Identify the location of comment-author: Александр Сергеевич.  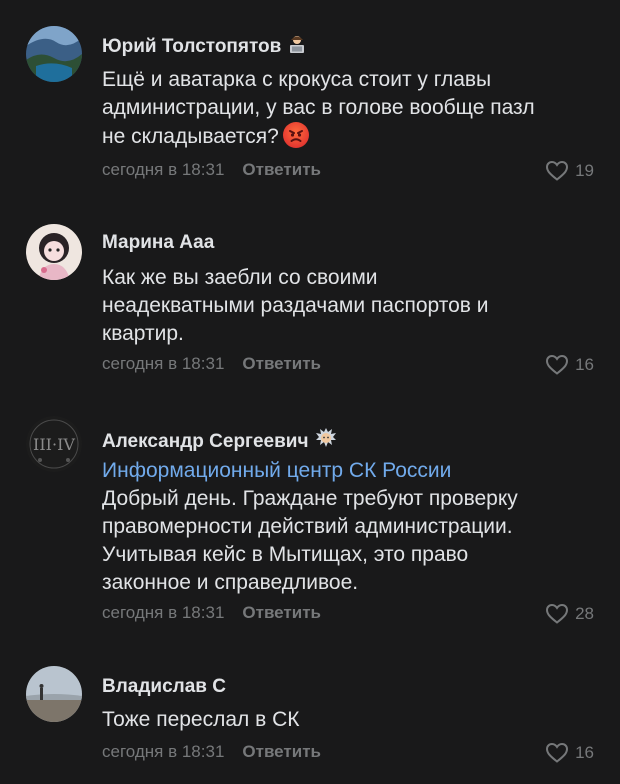
(219, 441).